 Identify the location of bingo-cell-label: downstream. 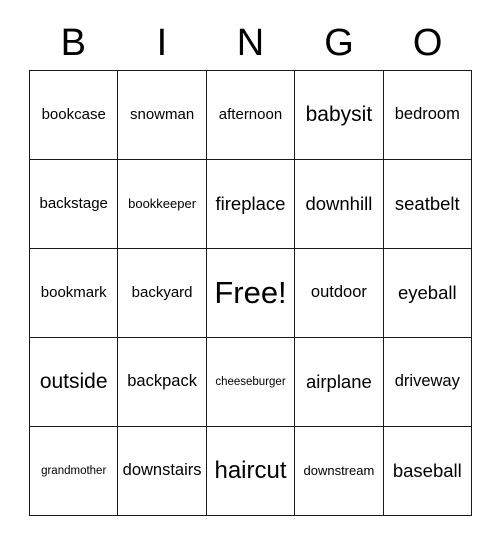
(339, 471).